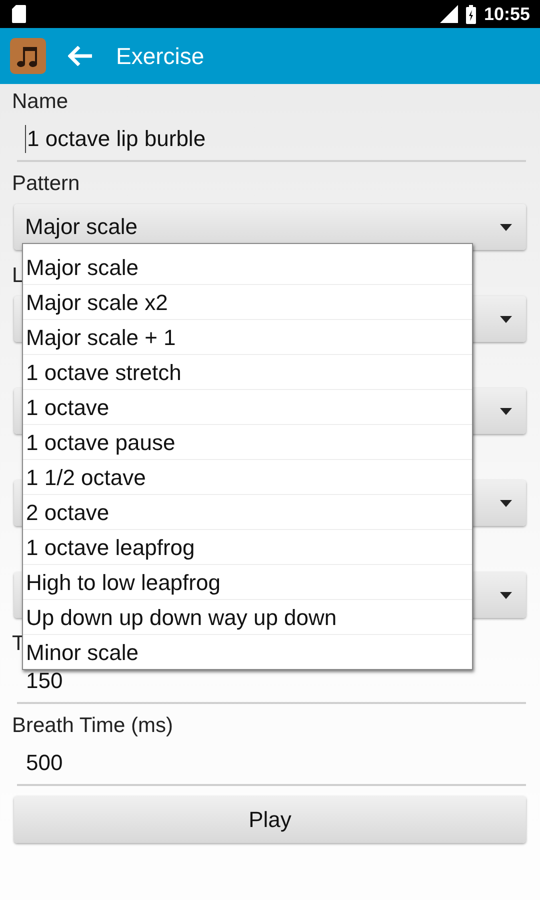 The height and width of the screenshot is (900, 540). Describe the element at coordinates (247, 651) in the screenshot. I see `menu-item: Minor scale` at that location.